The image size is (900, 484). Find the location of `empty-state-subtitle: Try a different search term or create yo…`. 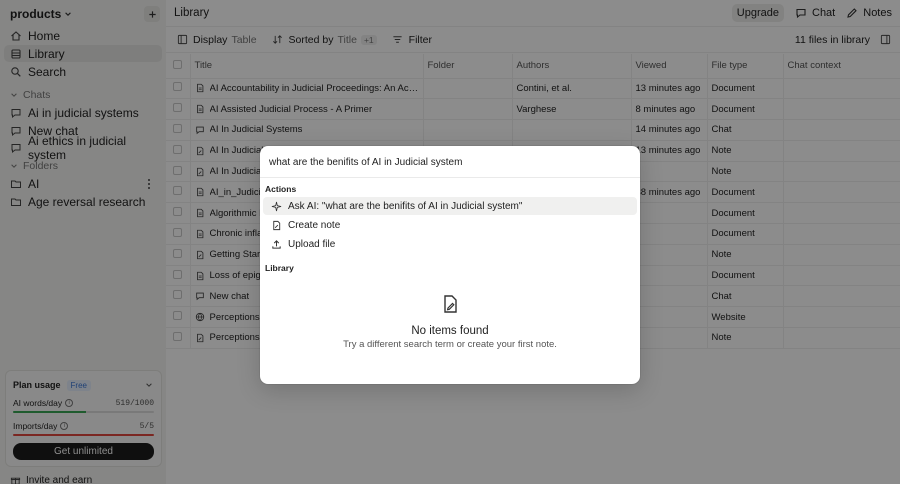

empty-state-subtitle: Try a different search term or create yo… is located at coordinates (450, 344).